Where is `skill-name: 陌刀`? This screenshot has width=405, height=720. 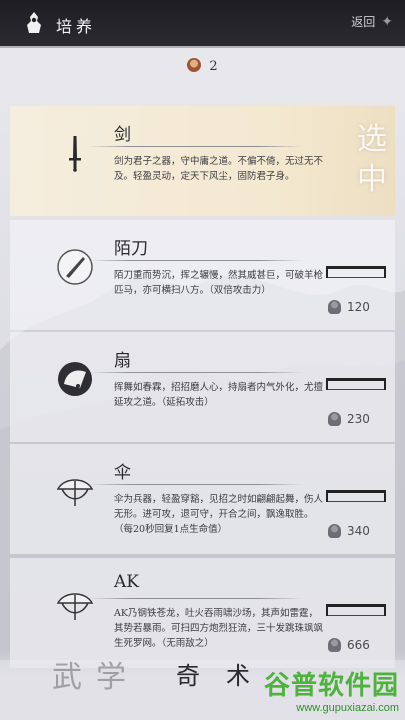
skill-name: 陌刀 is located at coordinates (131, 249).